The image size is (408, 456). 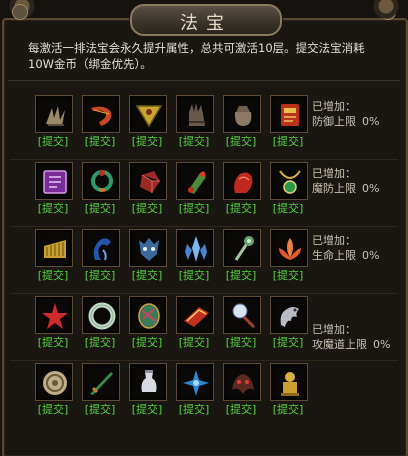 What do you see at coordinates (101, 181) in the screenshot?
I see `serpent-ring-icon` at bounding box center [101, 181].